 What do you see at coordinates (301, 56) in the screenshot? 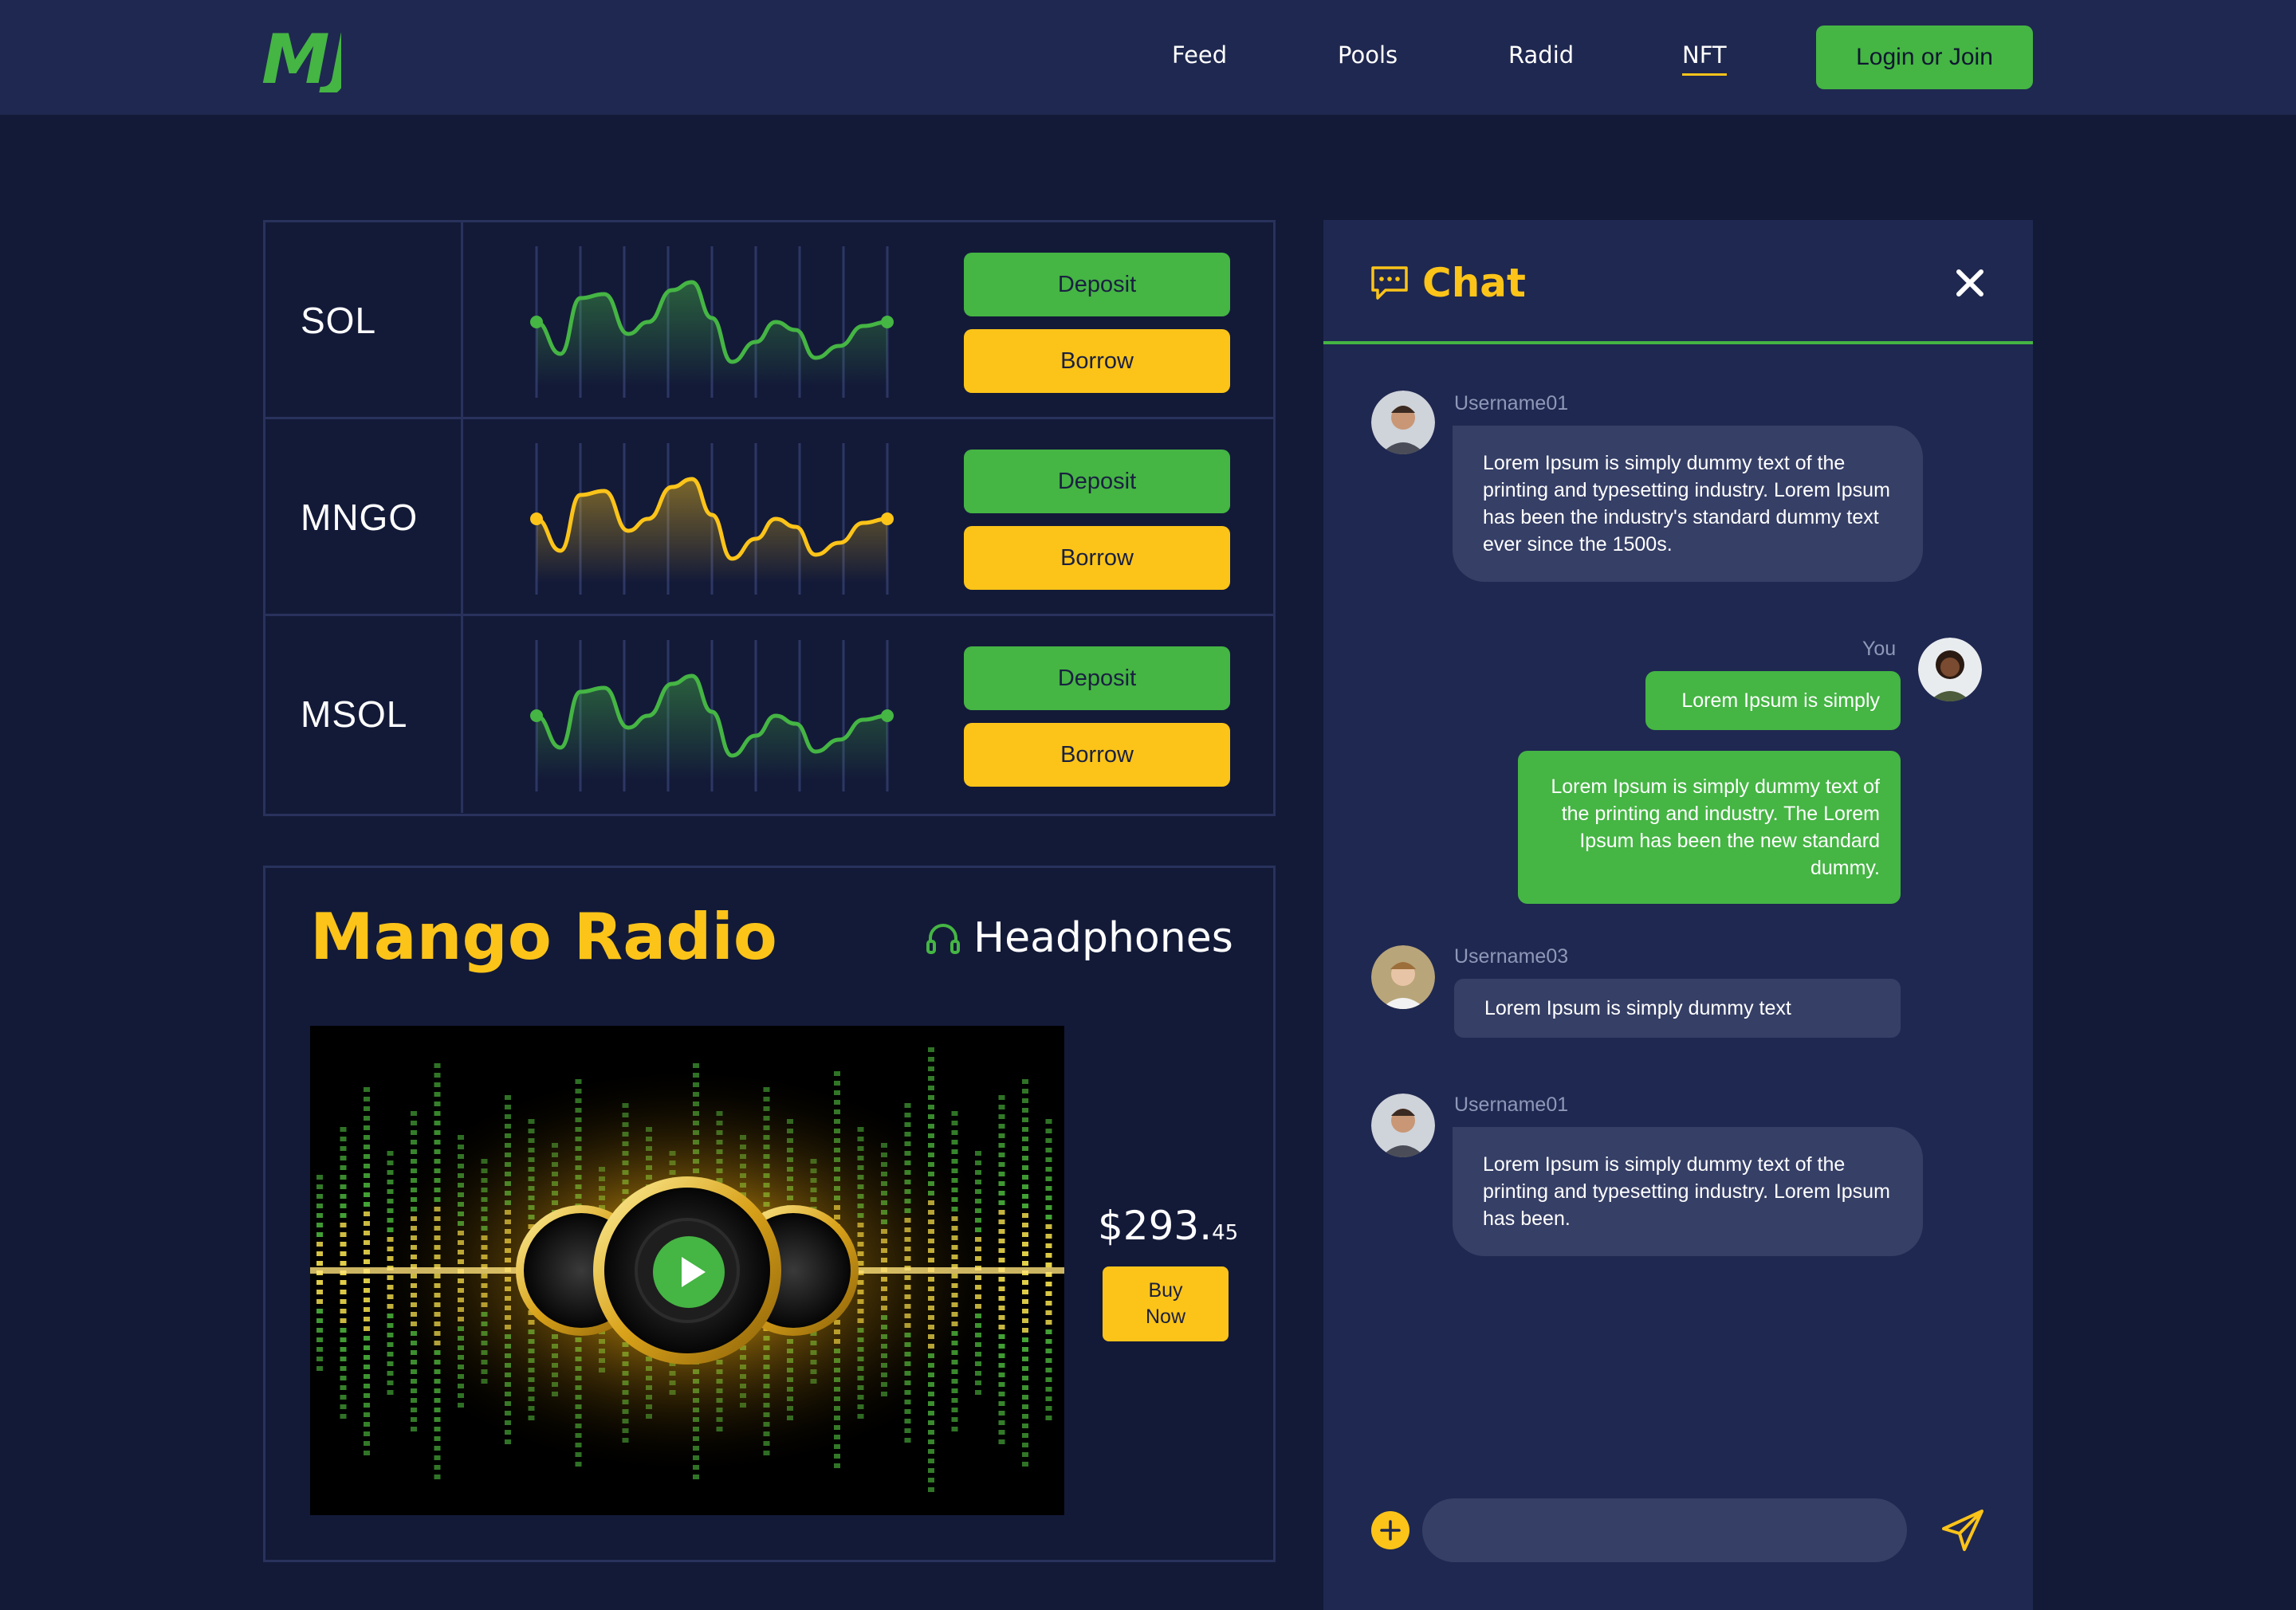
I see `brand-logo-text: MJ` at bounding box center [301, 56].